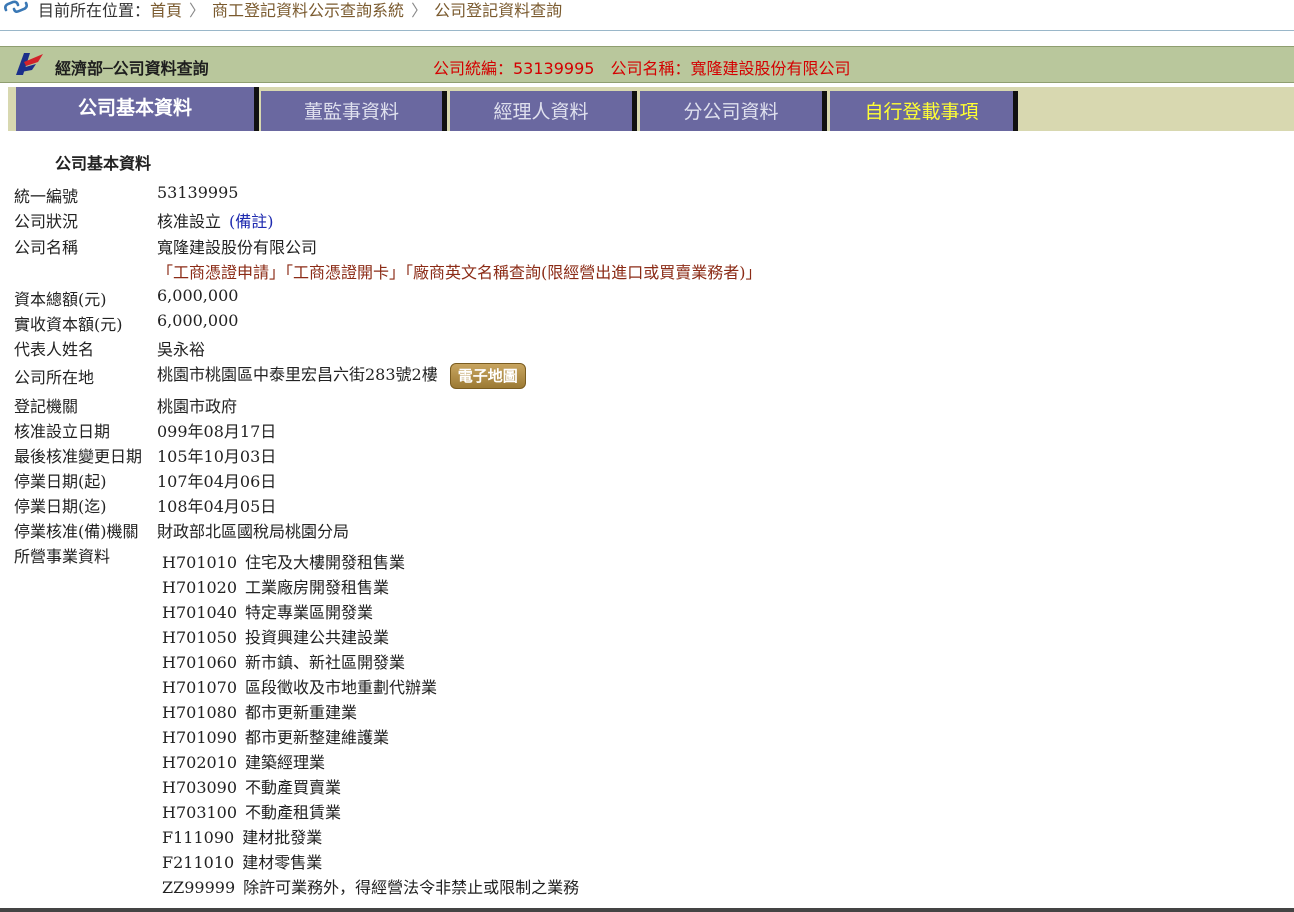  I want to click on tab-managers: 經理人資料, so click(543, 111).